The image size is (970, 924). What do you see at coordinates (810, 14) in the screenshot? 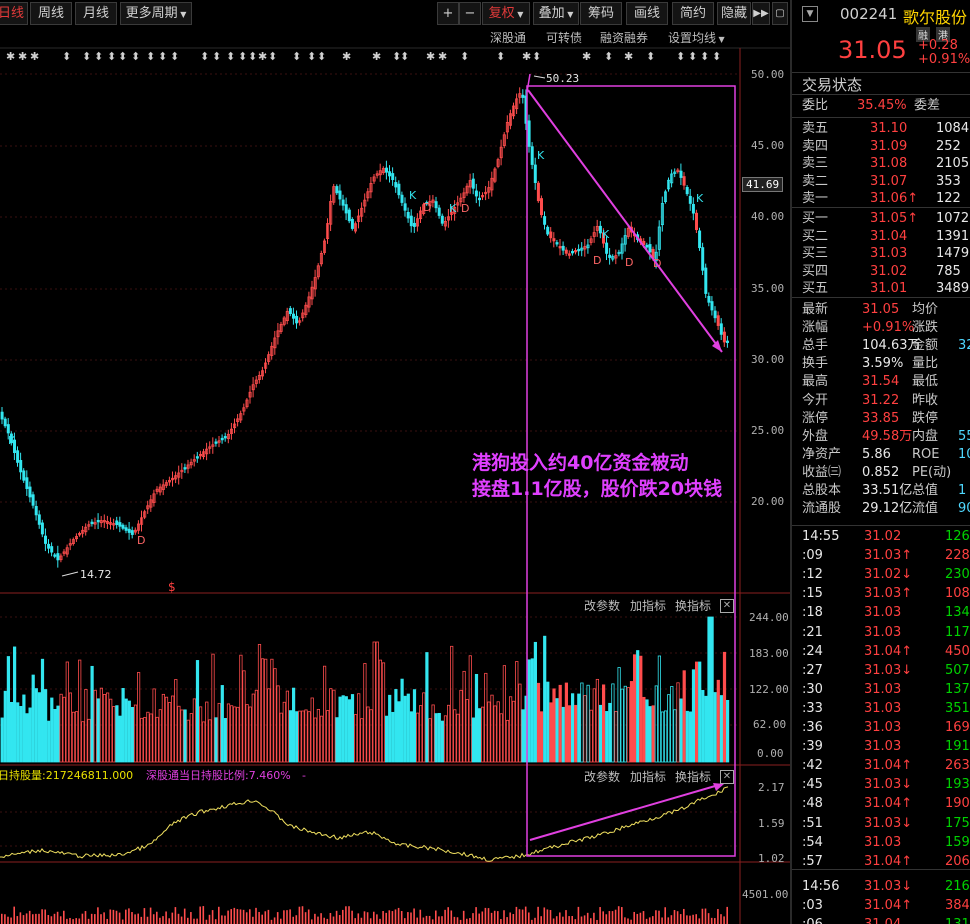
I see `dropdown-icon: ▼` at bounding box center [810, 14].